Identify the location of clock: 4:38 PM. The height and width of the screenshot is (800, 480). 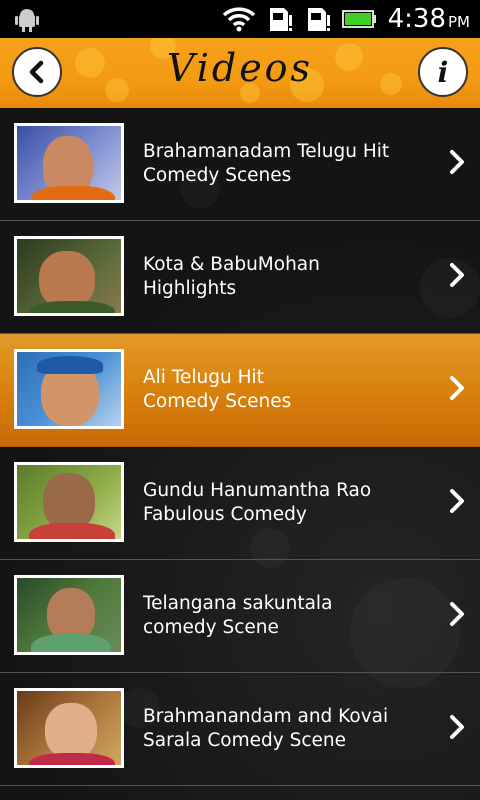
(429, 19).